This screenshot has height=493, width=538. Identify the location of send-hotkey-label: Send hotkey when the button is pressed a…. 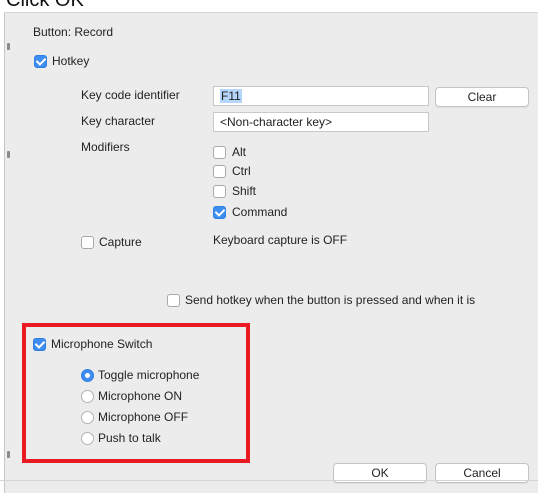
(330, 300).